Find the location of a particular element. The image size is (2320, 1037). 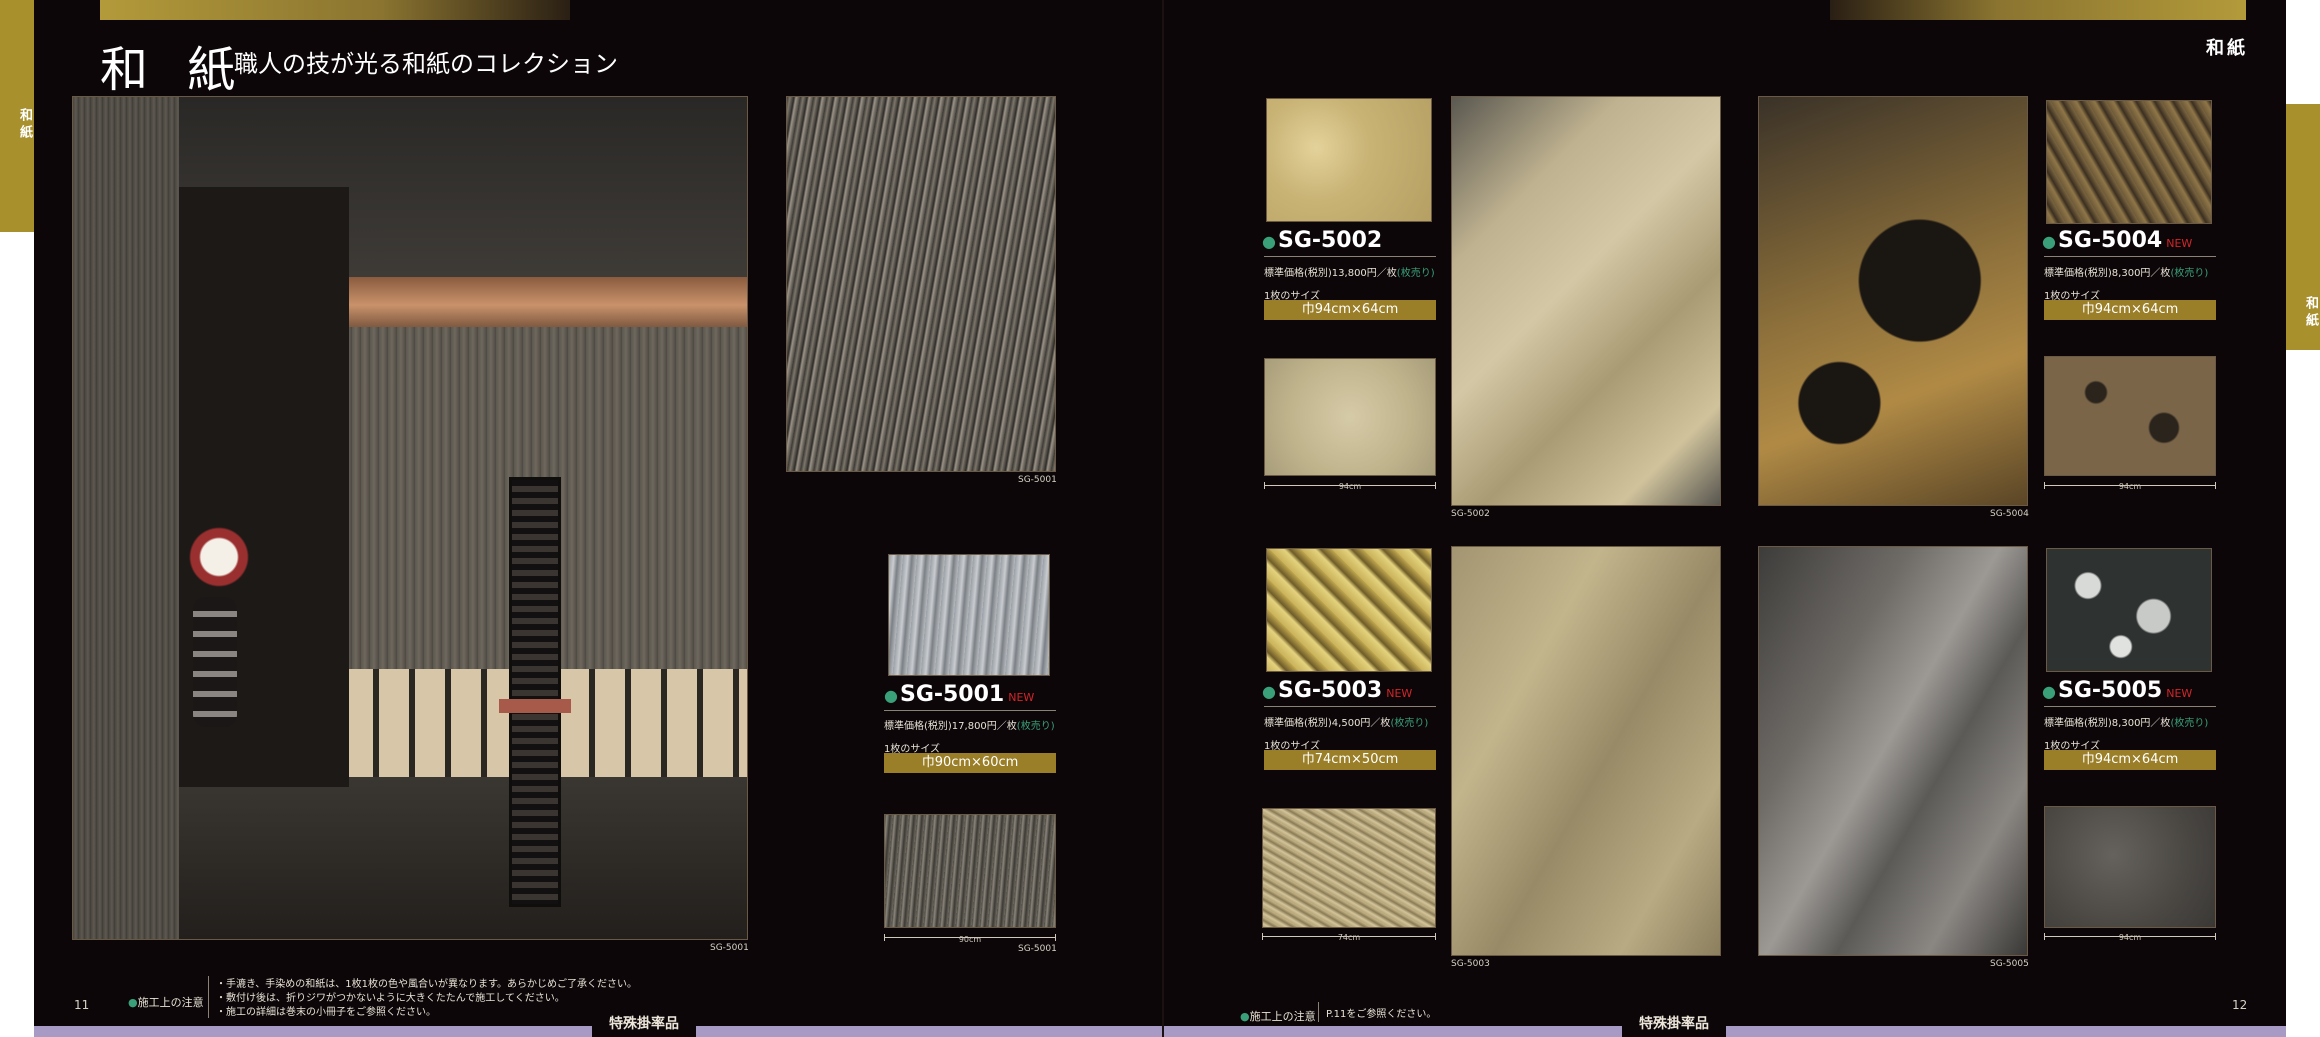

caution-separator-left is located at coordinates (208, 997).